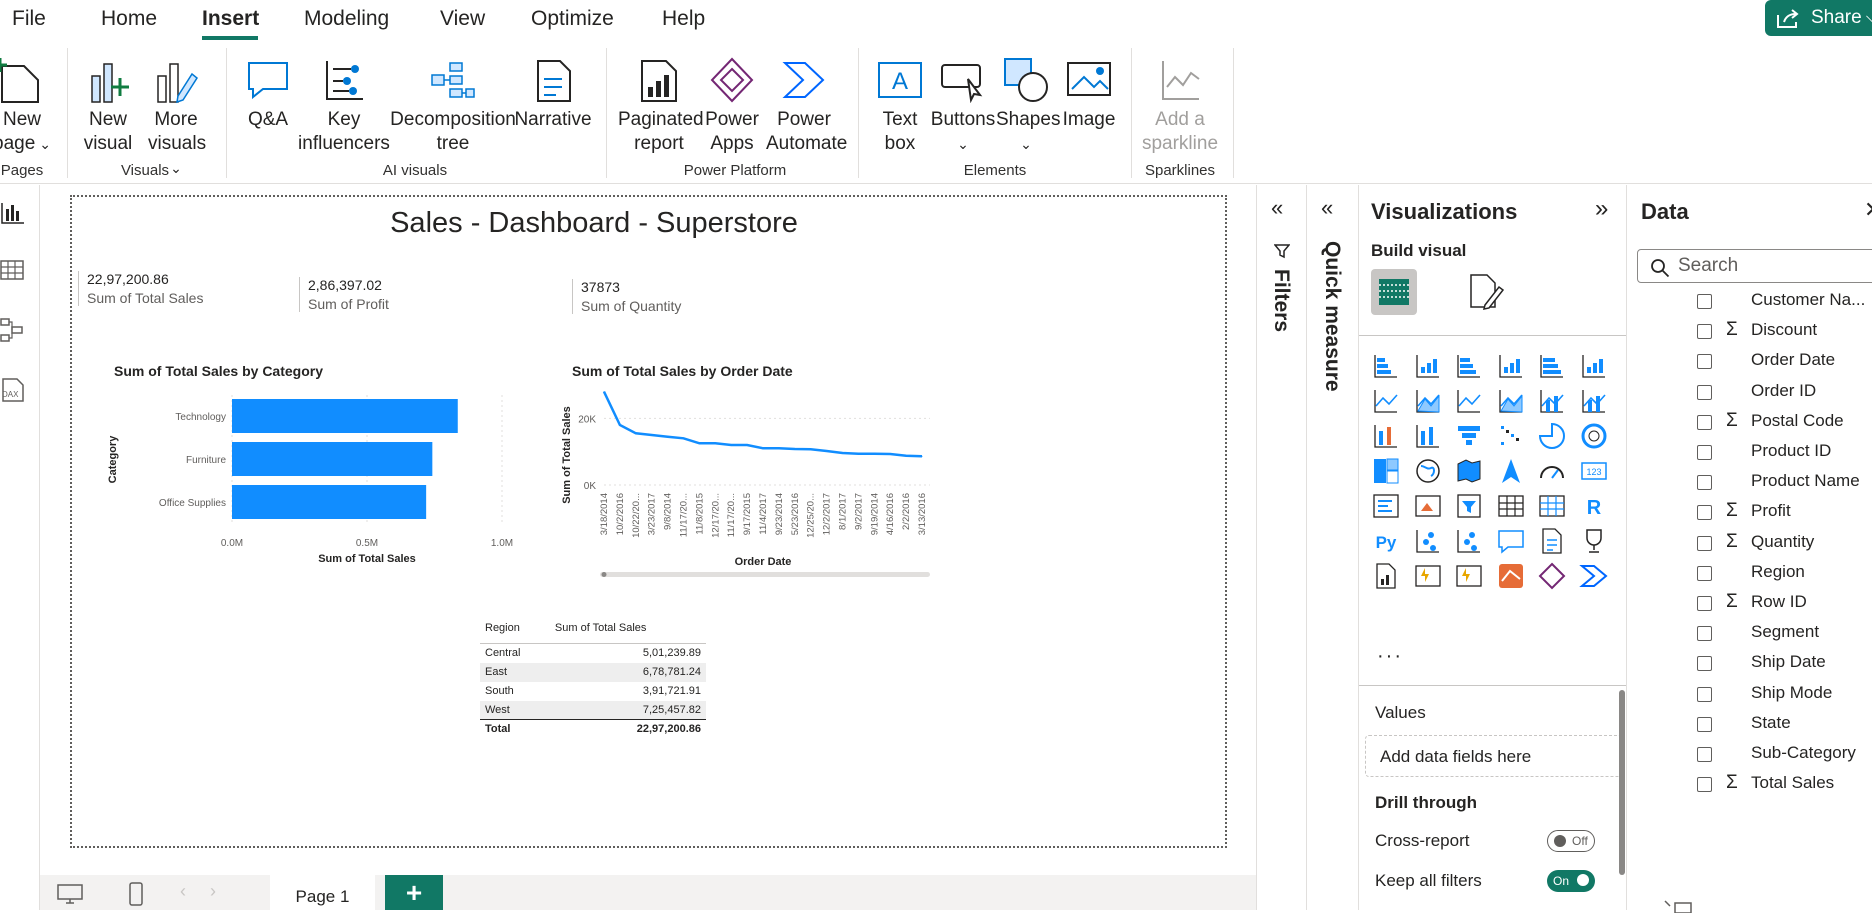 The width and height of the screenshot is (1872, 913). Describe the element at coordinates (13, 212) in the screenshot. I see `report-view-icon` at that location.